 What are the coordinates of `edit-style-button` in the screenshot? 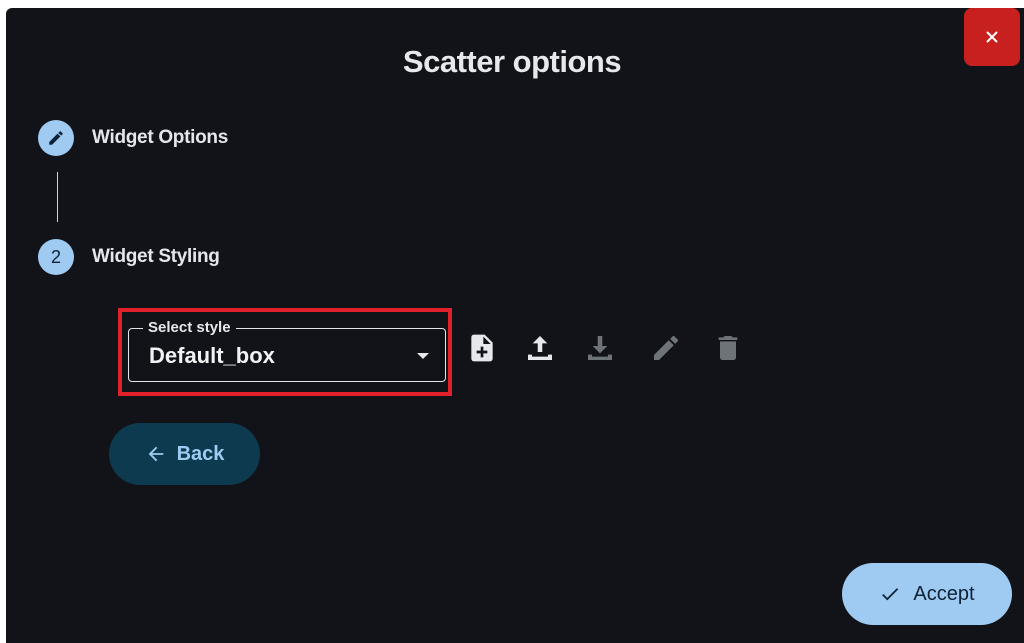 It's located at (666, 348).